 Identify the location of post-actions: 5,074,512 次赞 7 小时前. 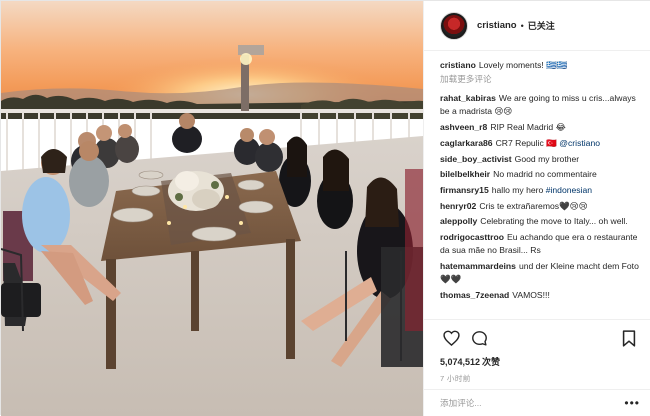
(537, 353).